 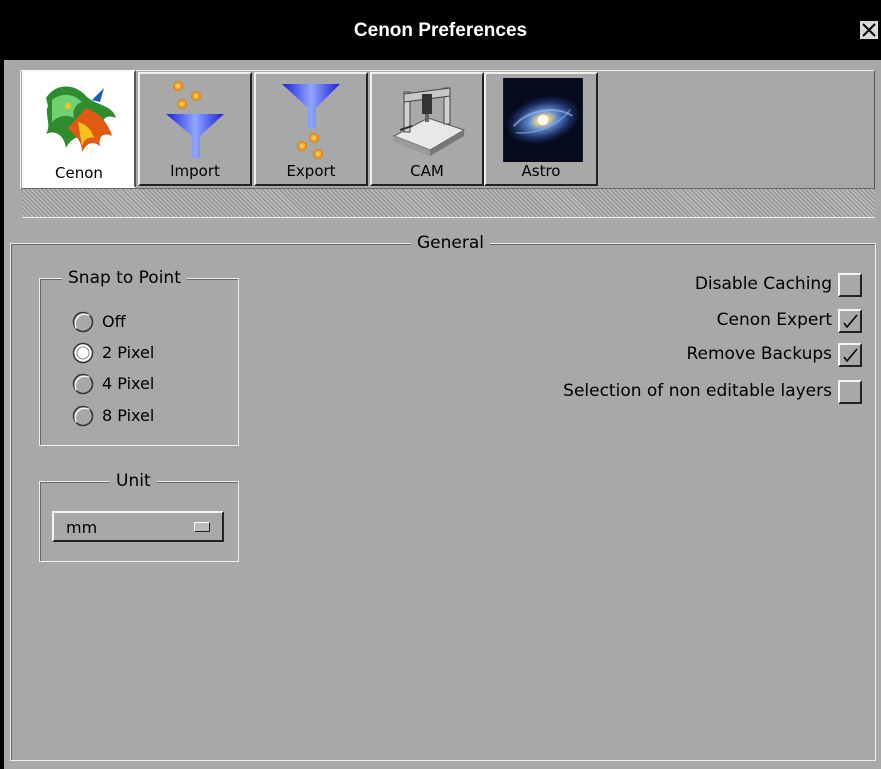 I want to click on close-icon, so click(x=869, y=30).